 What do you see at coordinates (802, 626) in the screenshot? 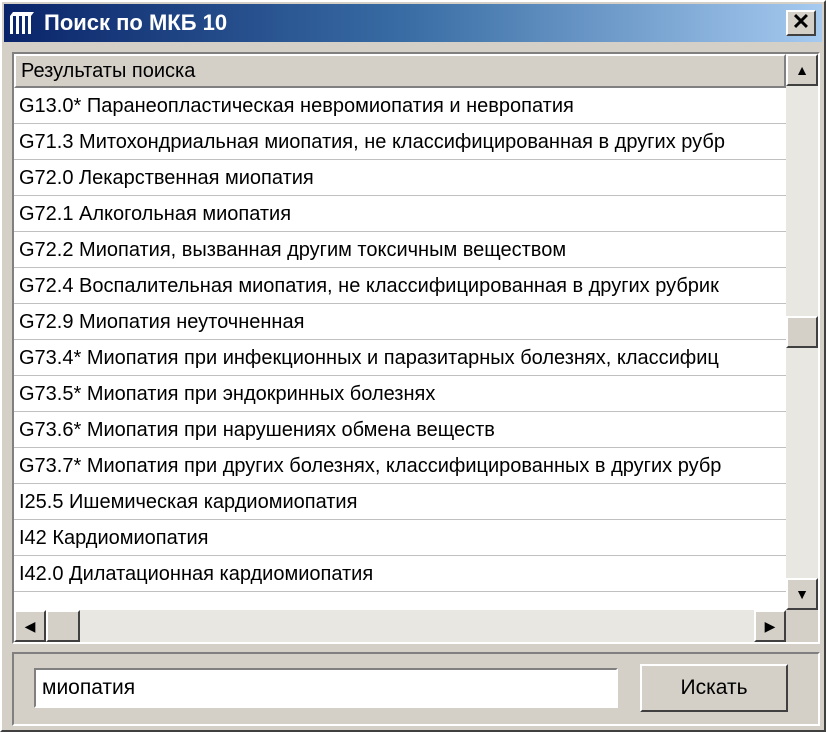
I see `scrollbar-corner` at bounding box center [802, 626].